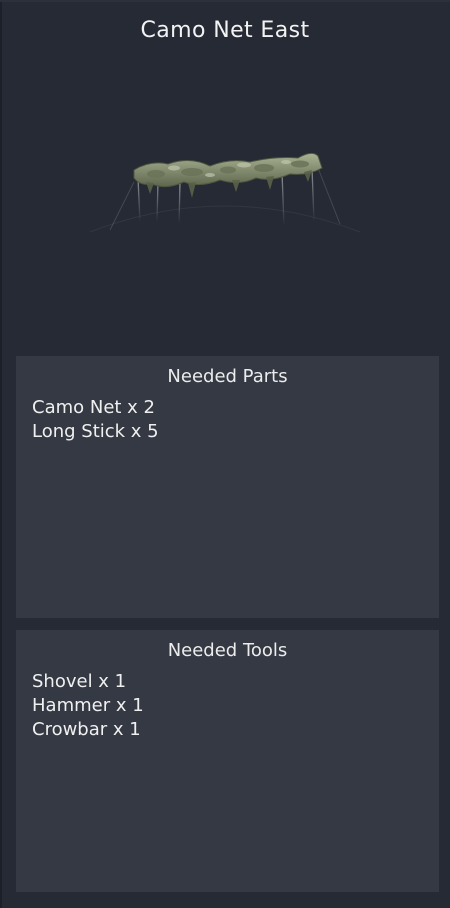 The image size is (450, 908). I want to click on part-item: Long Stick x 5, so click(95, 431).